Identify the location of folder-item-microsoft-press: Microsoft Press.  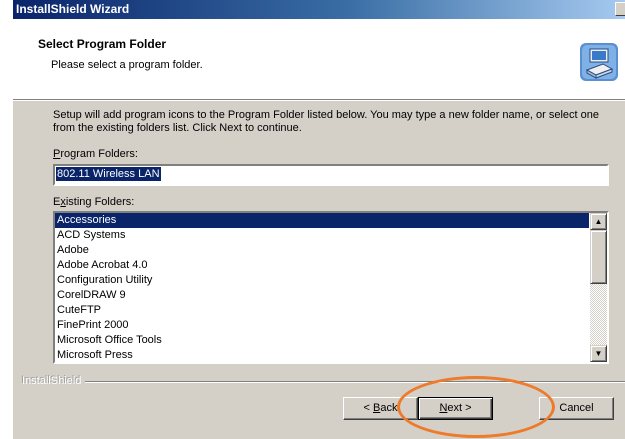
(322, 355).